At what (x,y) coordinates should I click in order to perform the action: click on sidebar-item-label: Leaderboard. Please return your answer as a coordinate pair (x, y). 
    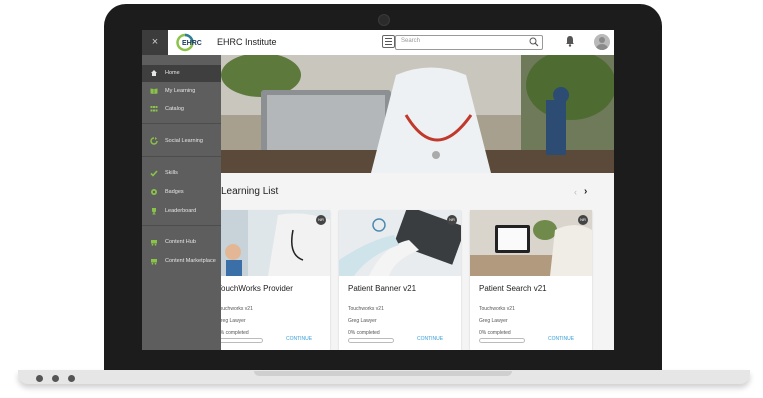
    Looking at the image, I should click on (181, 211).